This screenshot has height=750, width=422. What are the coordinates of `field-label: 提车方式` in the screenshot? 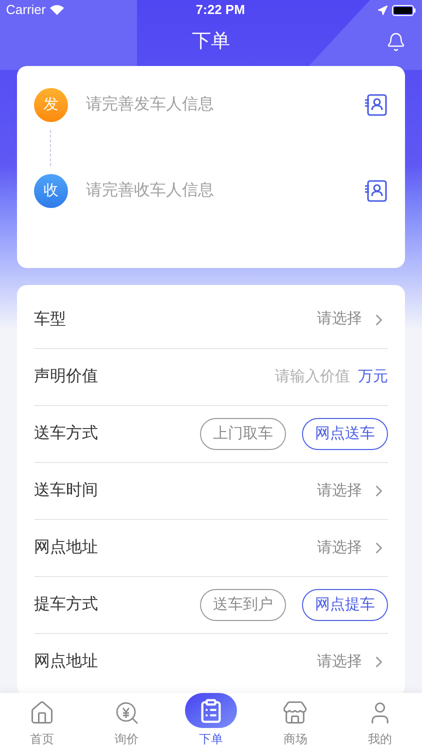 It's located at (66, 604).